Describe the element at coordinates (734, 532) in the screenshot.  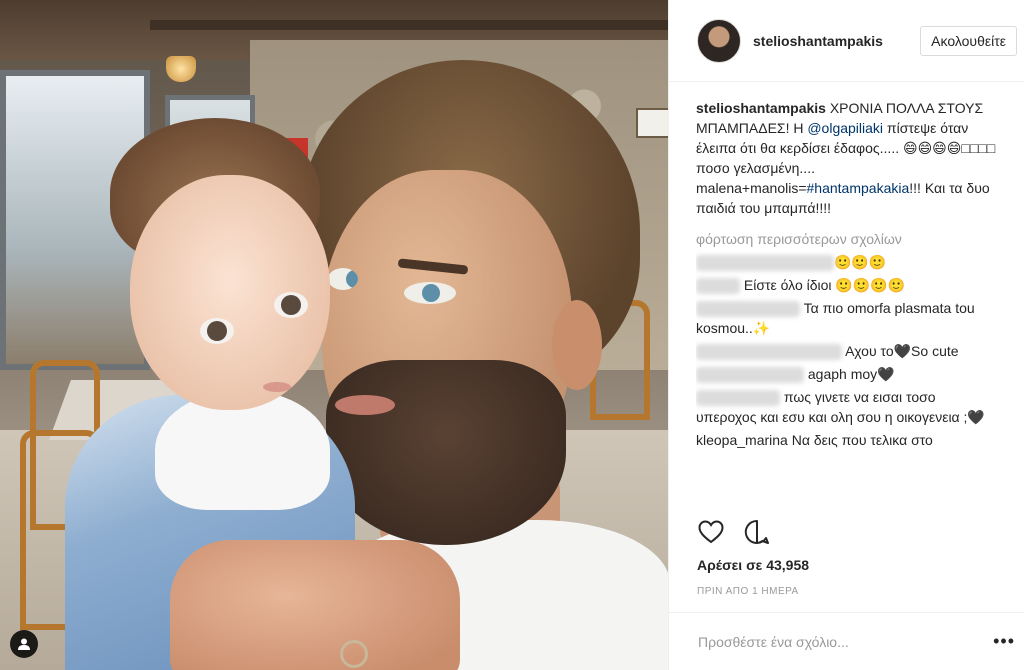
I see `post-actions` at that location.